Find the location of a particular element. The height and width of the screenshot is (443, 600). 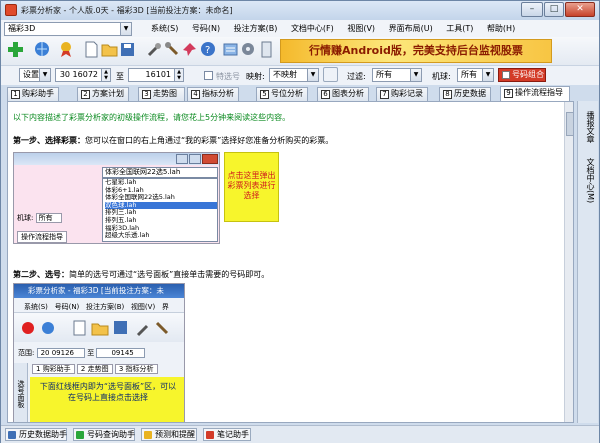

number-combo-button: 号码组合 is located at coordinates (522, 75).